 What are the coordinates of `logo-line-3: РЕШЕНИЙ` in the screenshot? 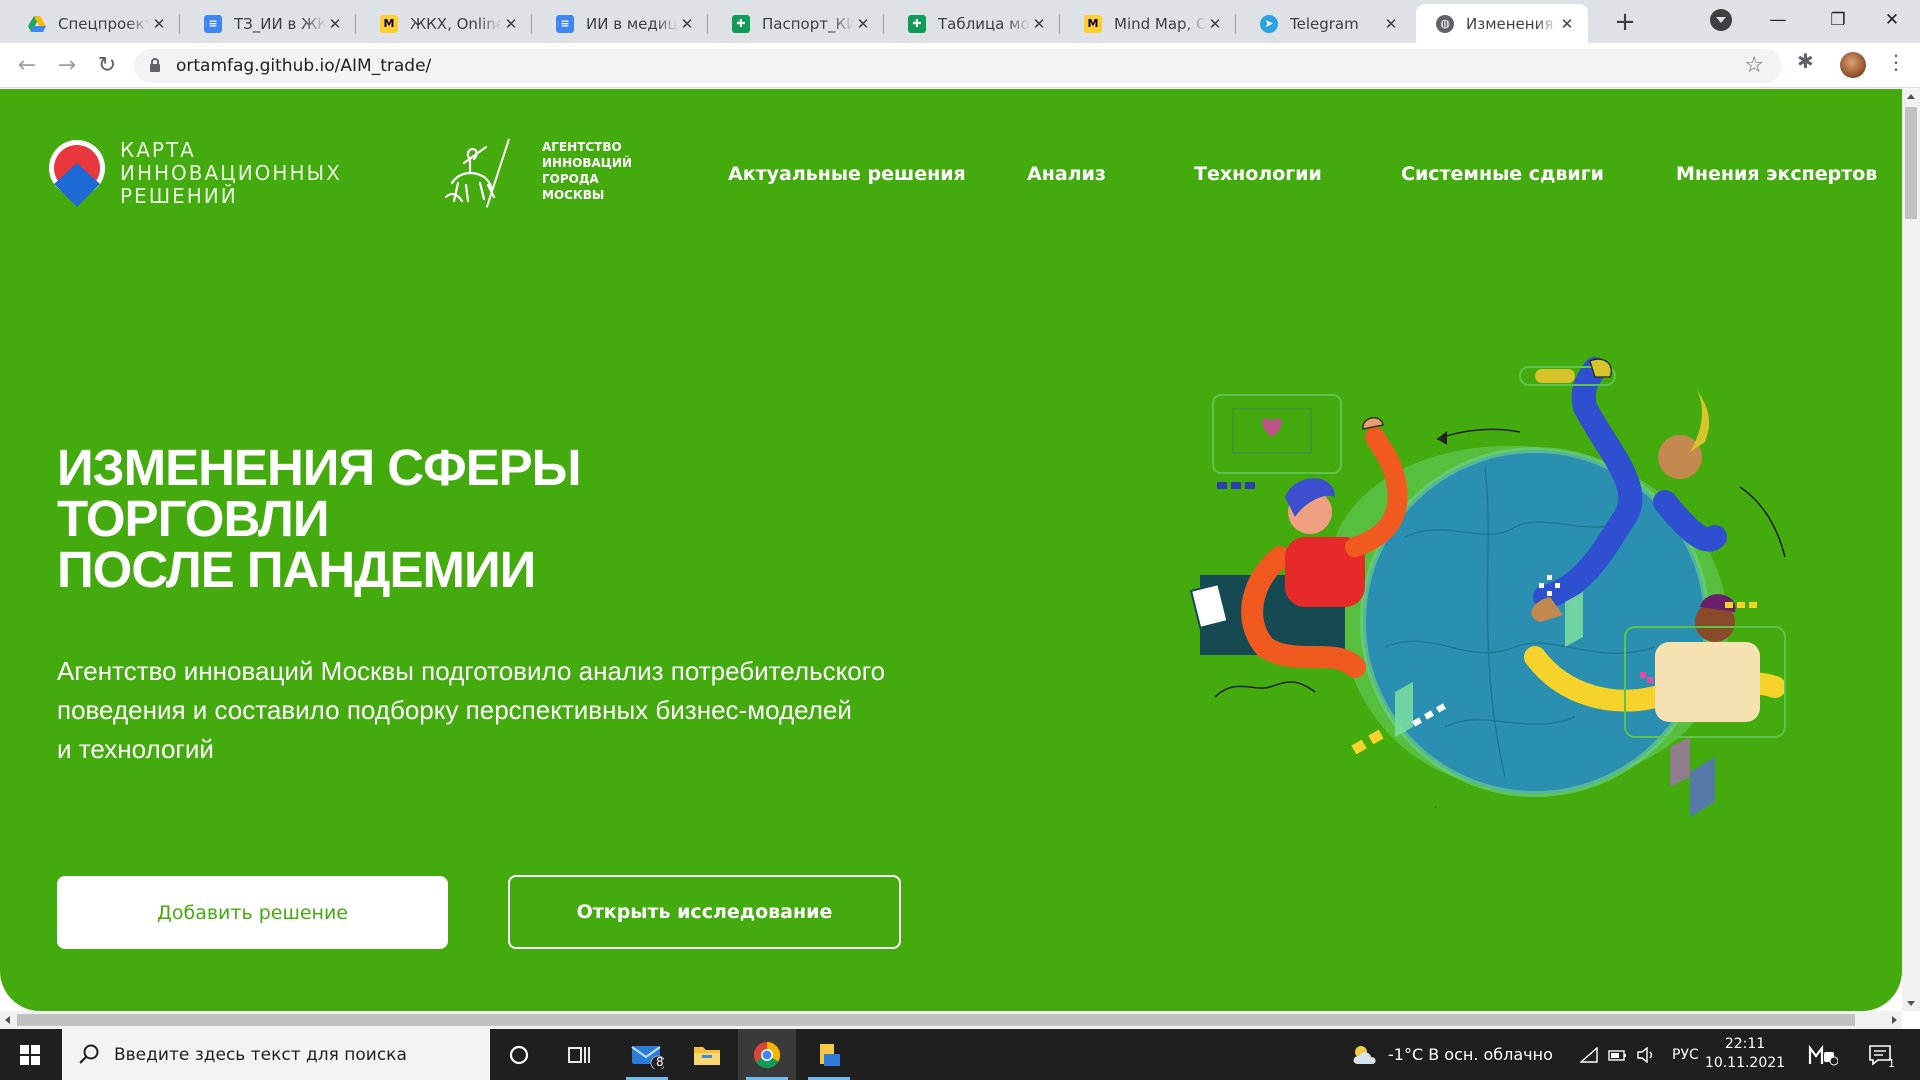 It's located at (179, 196).